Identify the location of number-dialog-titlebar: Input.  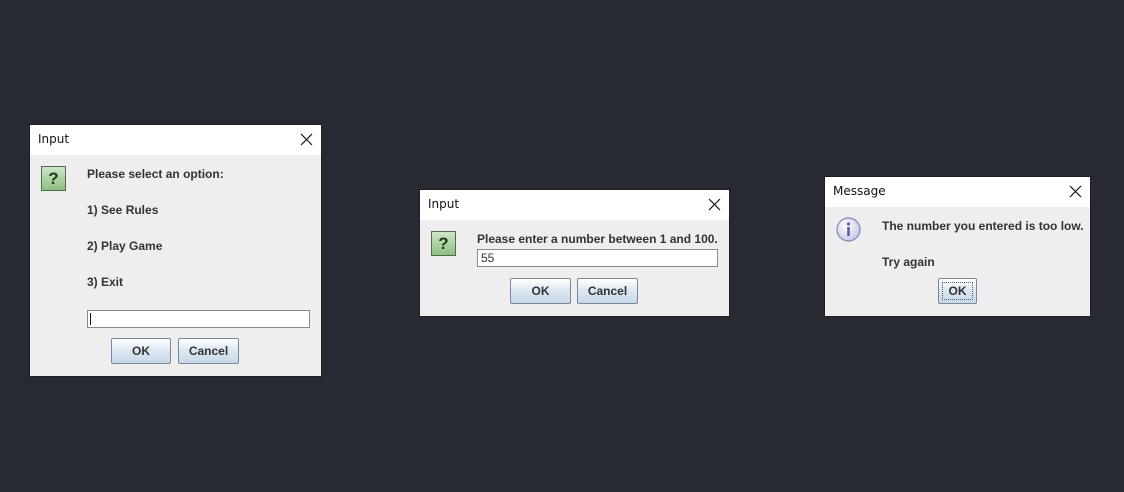
(574, 205).